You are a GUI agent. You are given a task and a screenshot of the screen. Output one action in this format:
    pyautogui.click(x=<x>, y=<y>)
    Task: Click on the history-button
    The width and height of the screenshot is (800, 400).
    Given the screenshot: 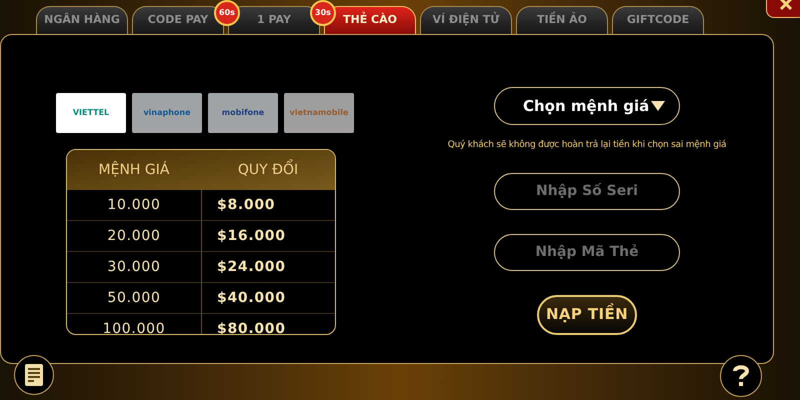 What is the action you would take?
    pyautogui.click(x=34, y=375)
    